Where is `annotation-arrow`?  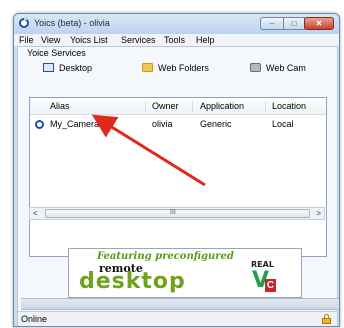
annotation-arrow is located at coordinates (148, 150).